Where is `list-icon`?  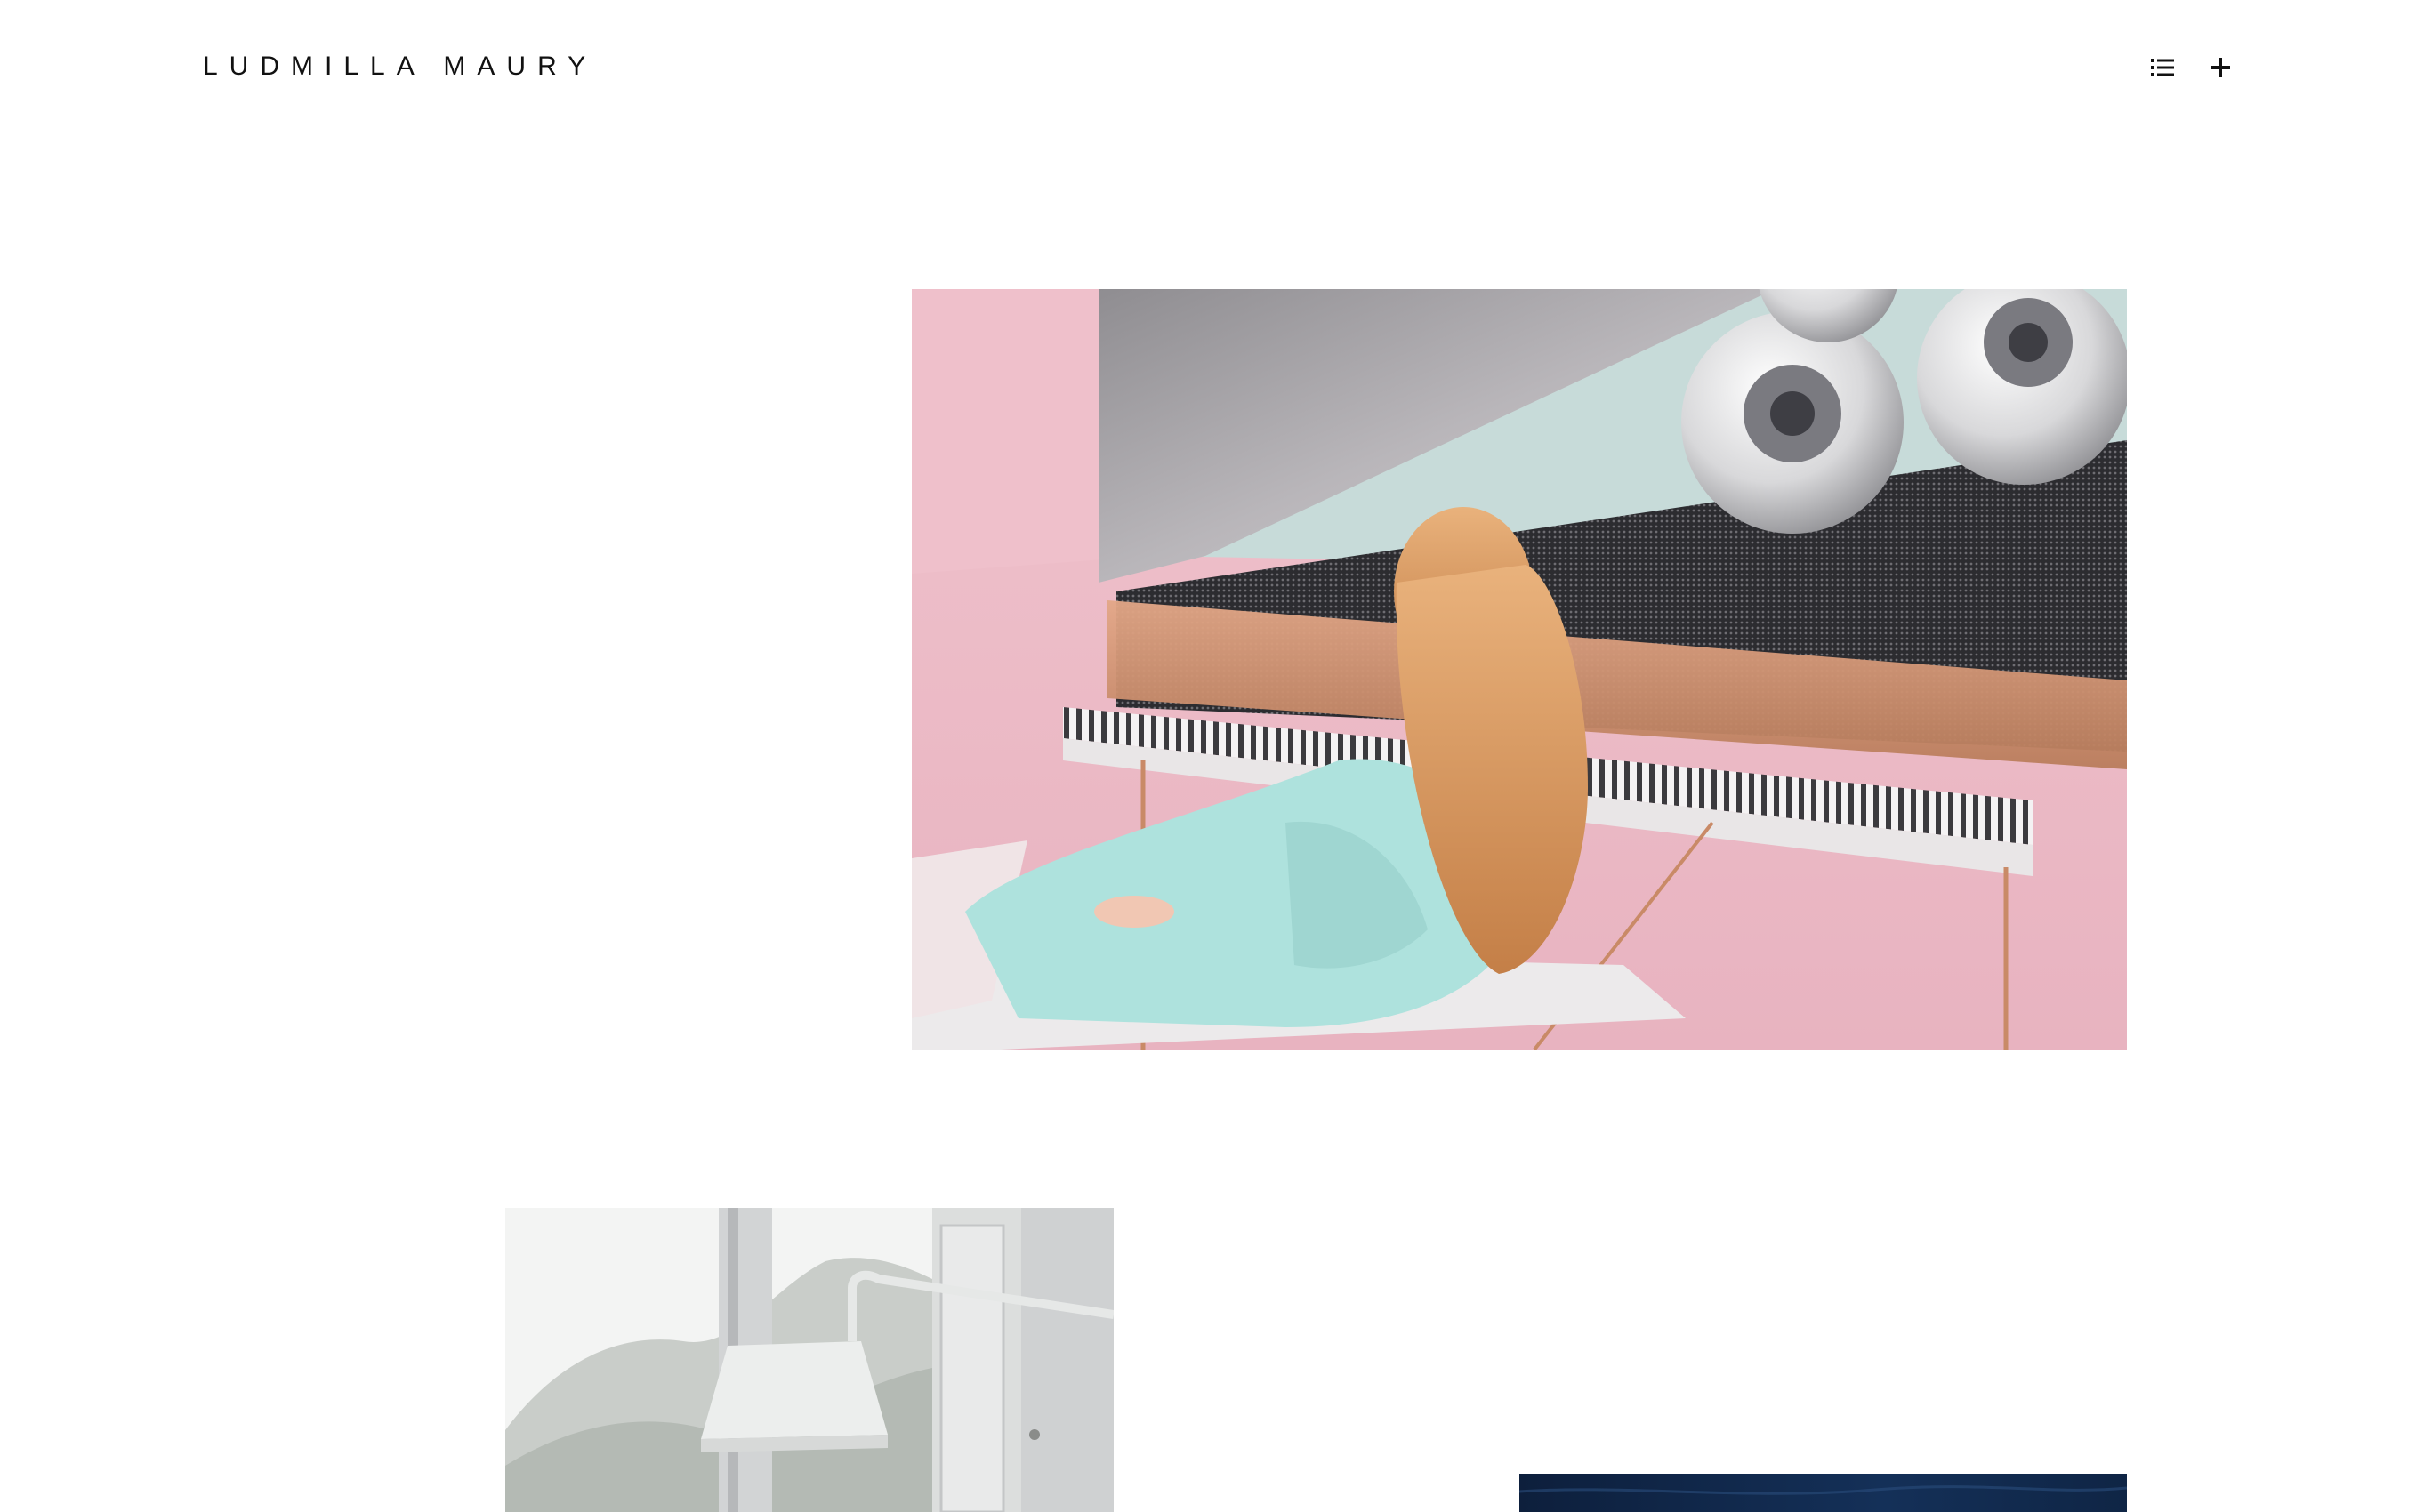 list-icon is located at coordinates (2162, 68).